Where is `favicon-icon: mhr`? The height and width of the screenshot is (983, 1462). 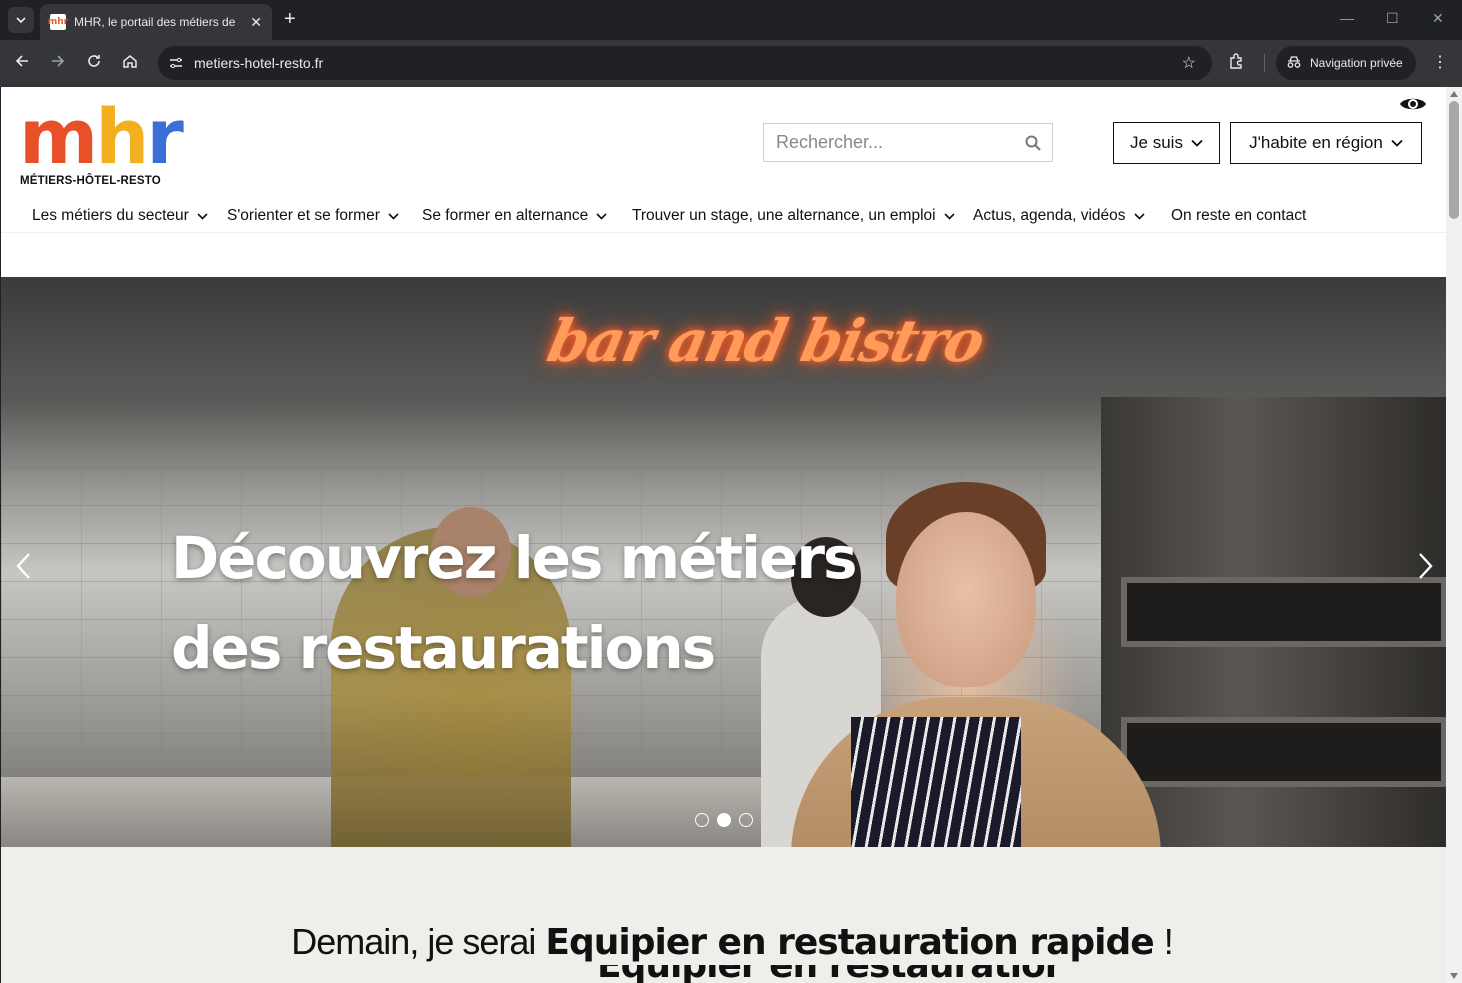
favicon-icon: mhr is located at coordinates (58, 22).